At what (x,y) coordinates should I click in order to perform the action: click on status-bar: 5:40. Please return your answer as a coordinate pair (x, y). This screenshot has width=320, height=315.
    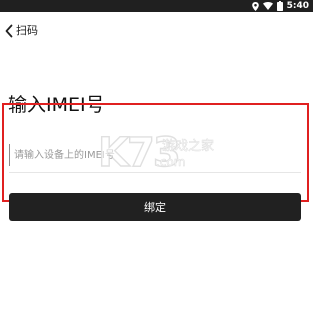
    Looking at the image, I should click on (156, 6).